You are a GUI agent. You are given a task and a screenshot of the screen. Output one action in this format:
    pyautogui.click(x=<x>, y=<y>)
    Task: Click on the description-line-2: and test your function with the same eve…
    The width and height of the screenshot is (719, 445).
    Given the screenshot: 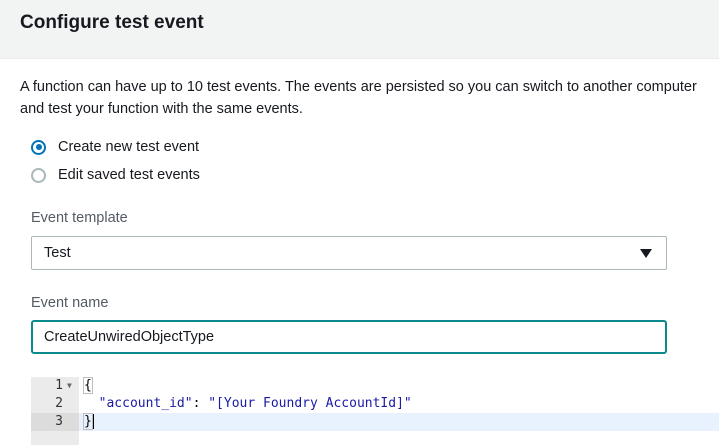 What is the action you would take?
    pyautogui.click(x=161, y=109)
    